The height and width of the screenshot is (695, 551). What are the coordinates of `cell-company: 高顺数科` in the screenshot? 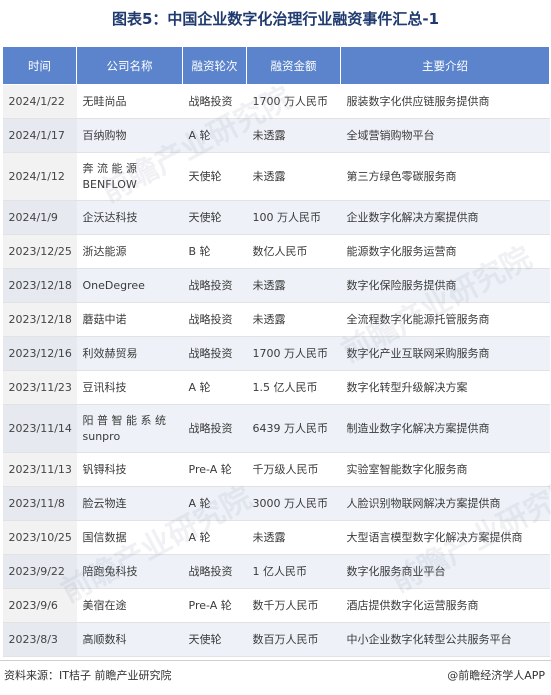 It's located at (129, 639).